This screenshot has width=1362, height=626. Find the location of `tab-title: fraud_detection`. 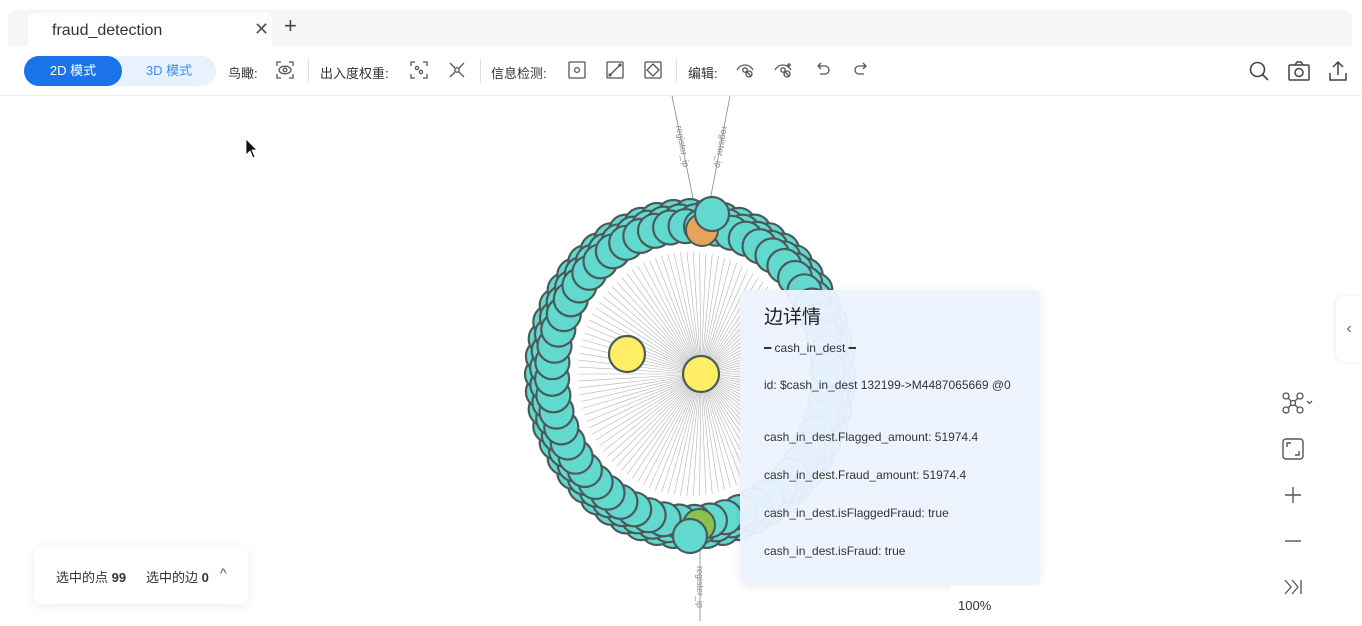

tab-title: fraud_detection is located at coordinates (107, 31).